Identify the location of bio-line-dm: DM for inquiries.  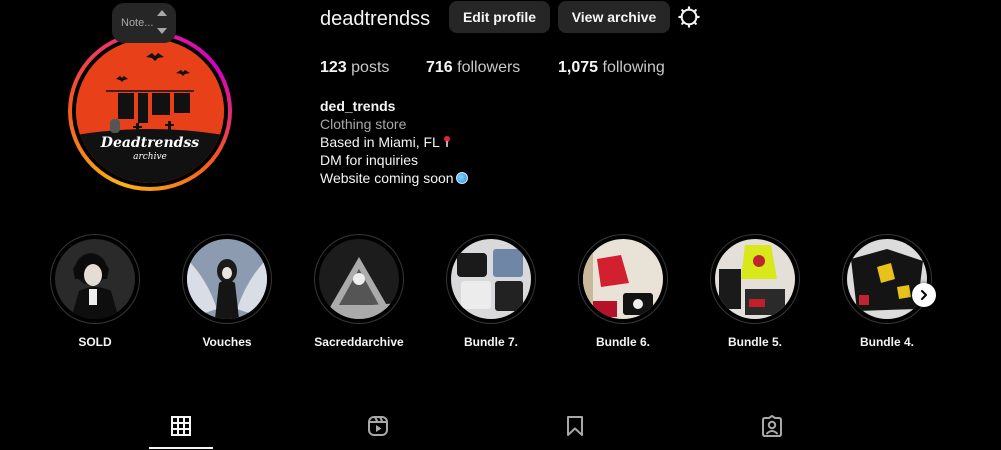
(369, 160).